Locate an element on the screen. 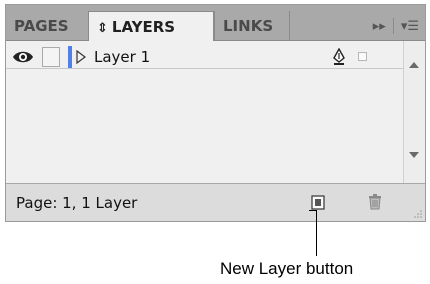 The height and width of the screenshot is (284, 430). tab-pages: PAGES is located at coordinates (47, 26).